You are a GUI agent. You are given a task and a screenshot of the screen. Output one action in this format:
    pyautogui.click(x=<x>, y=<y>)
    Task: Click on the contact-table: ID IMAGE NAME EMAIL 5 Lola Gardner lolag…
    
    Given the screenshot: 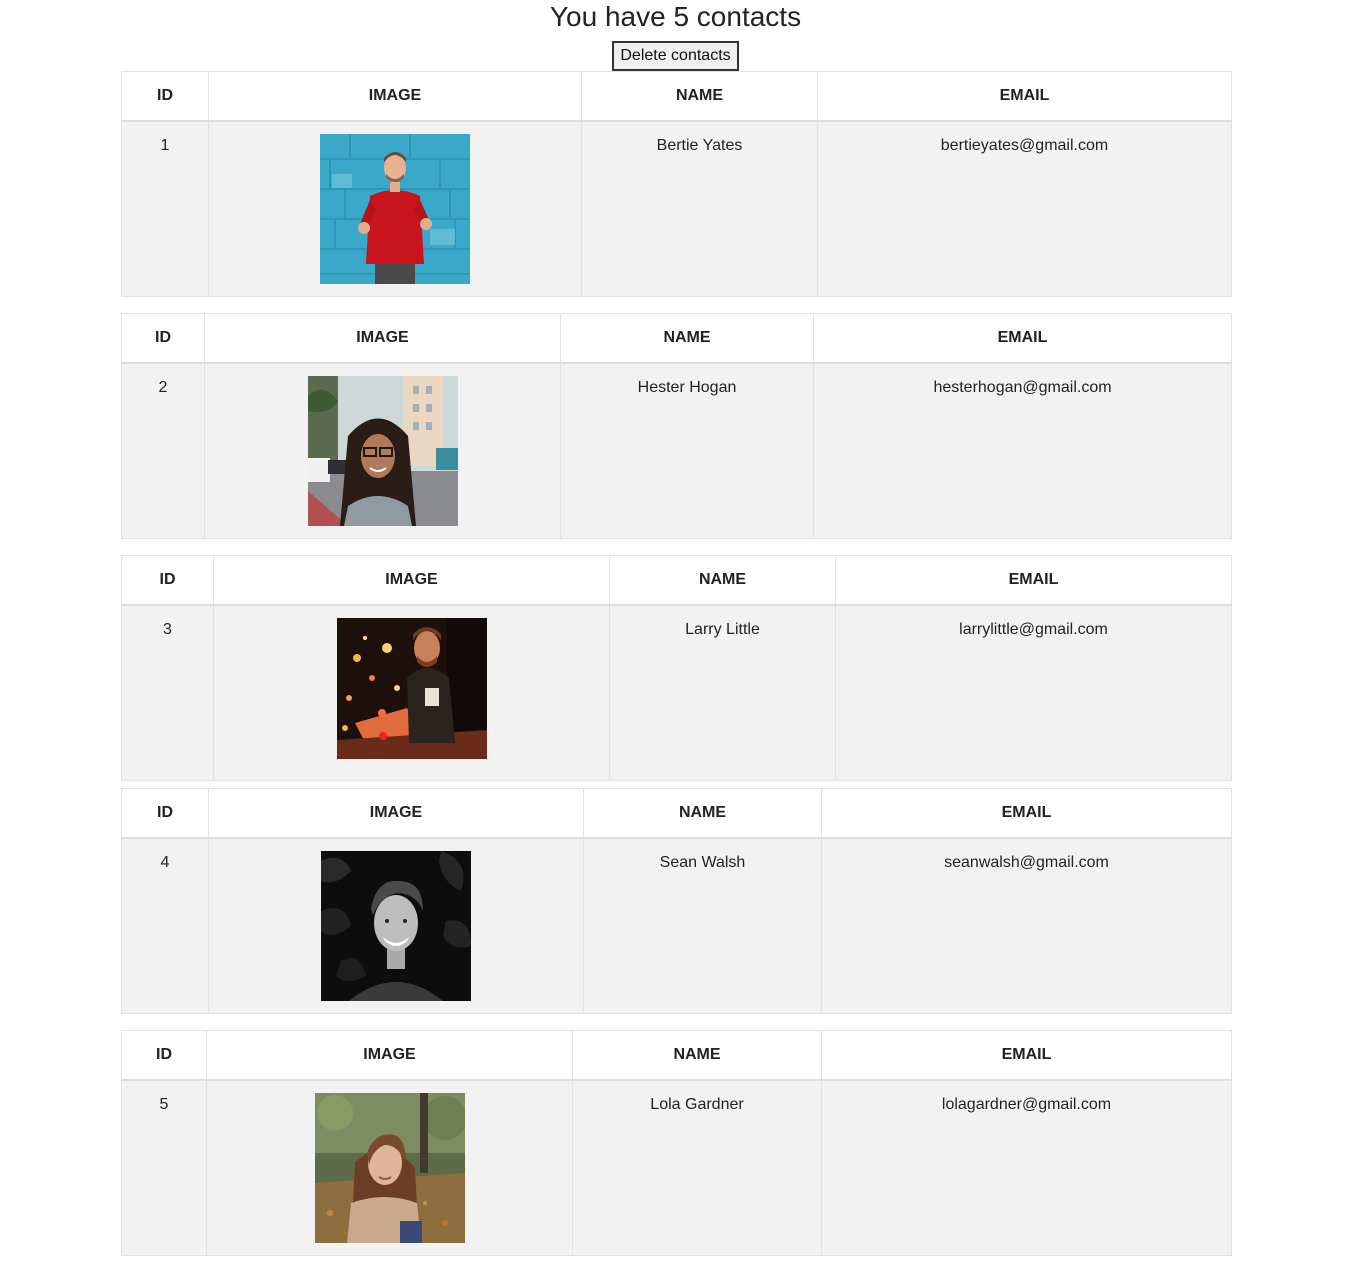 What is the action you would take?
    pyautogui.click(x=676, y=1143)
    